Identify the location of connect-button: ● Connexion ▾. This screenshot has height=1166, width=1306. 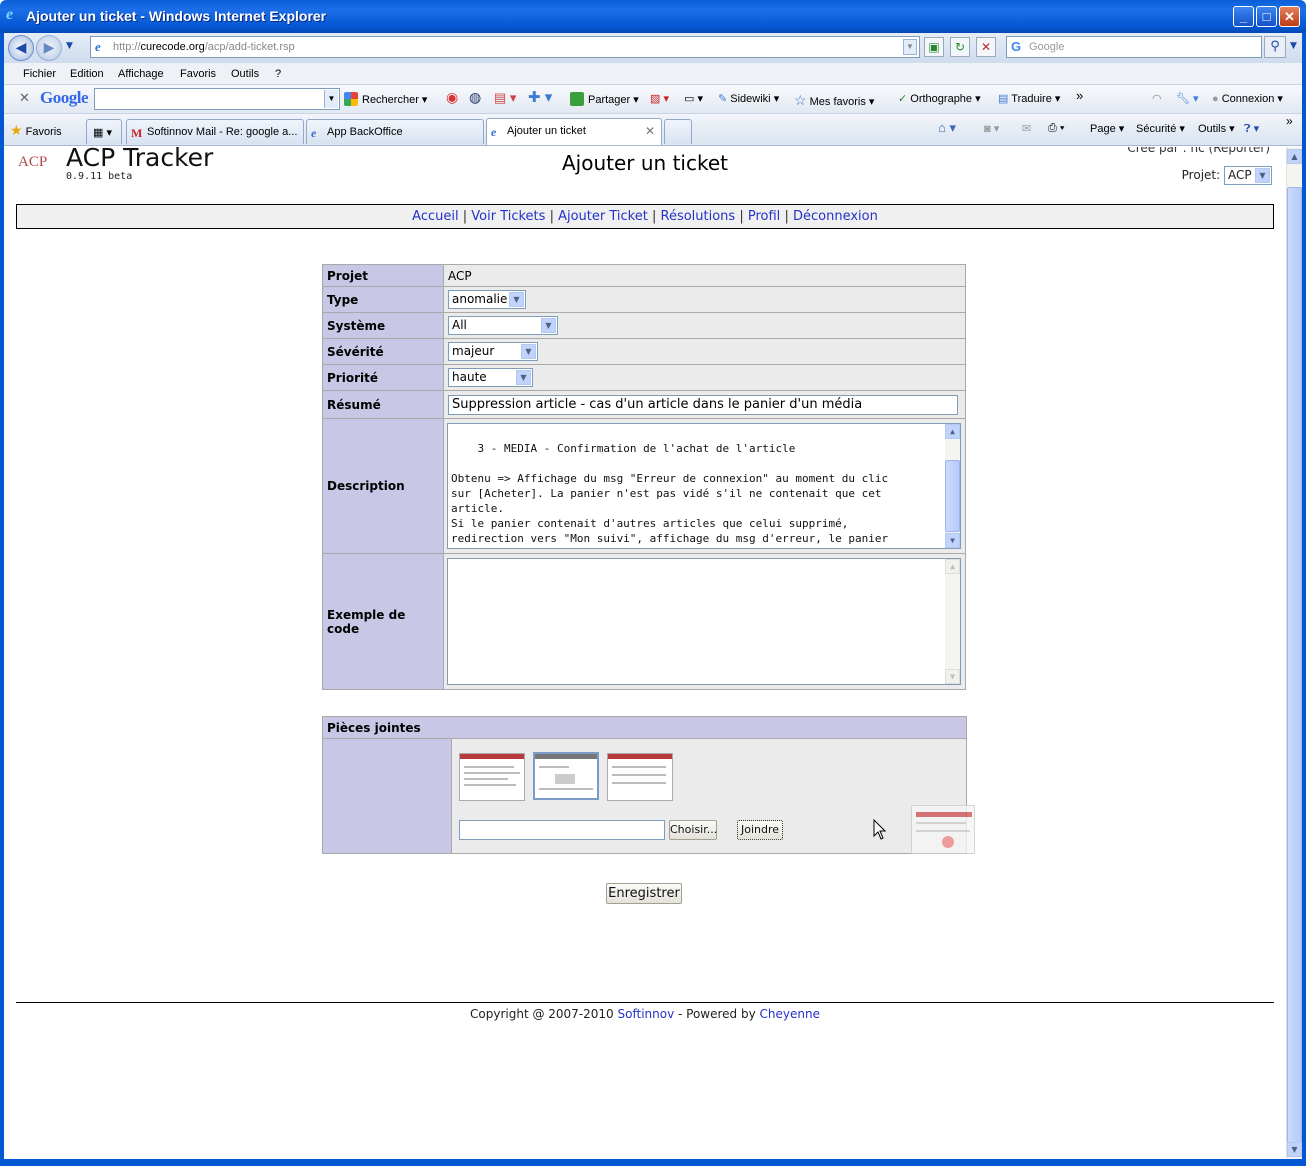
(1247, 98).